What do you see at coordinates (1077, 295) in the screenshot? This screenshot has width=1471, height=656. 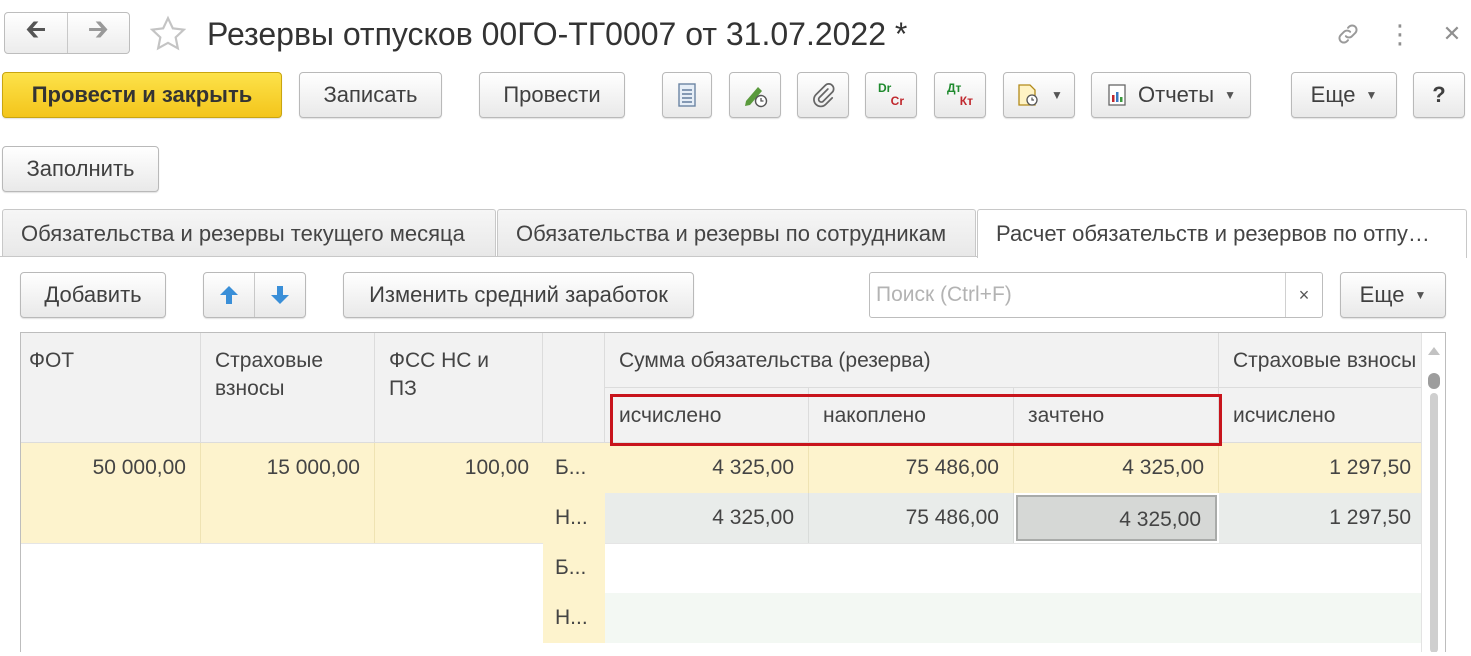 I see `search-input` at bounding box center [1077, 295].